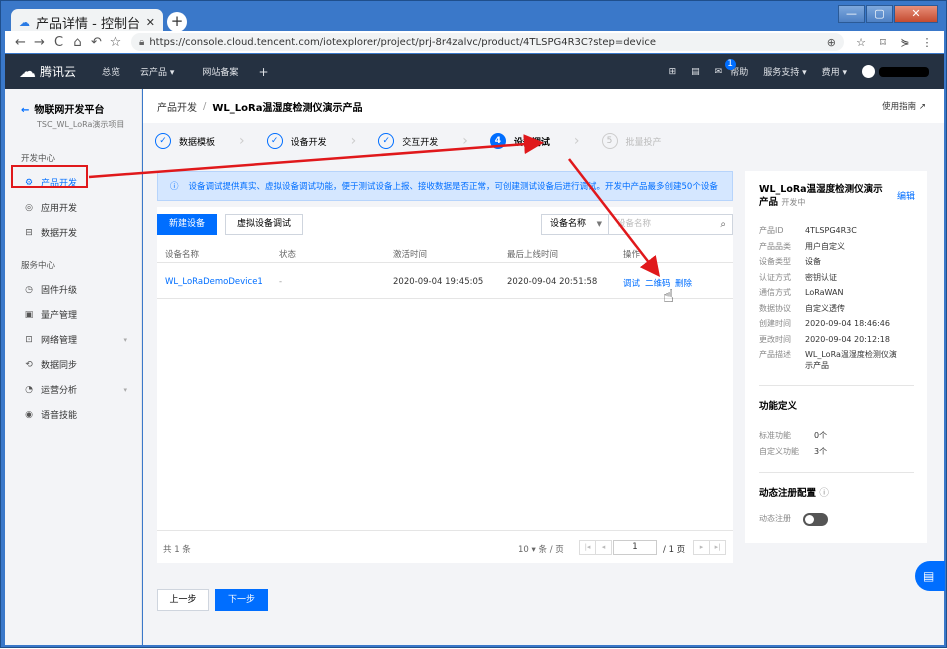 This screenshot has height=649, width=947. What do you see at coordinates (614, 217) in the screenshot?
I see `annotation-arrow-to-qrcode` at bounding box center [614, 217].